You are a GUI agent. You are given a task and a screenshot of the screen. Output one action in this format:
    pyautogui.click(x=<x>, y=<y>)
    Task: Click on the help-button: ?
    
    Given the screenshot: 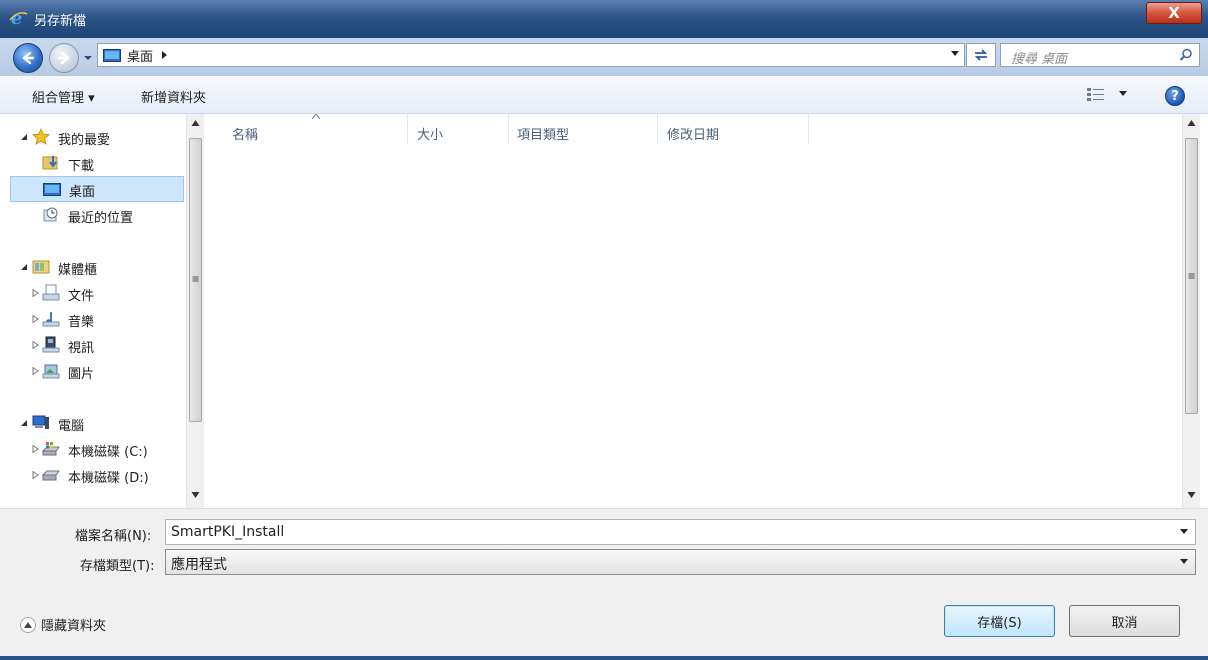 What is the action you would take?
    pyautogui.click(x=1175, y=96)
    